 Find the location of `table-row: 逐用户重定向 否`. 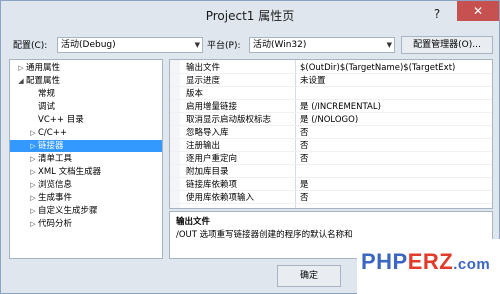

table-row: 逐用户重定向 否 is located at coordinates (331, 159).